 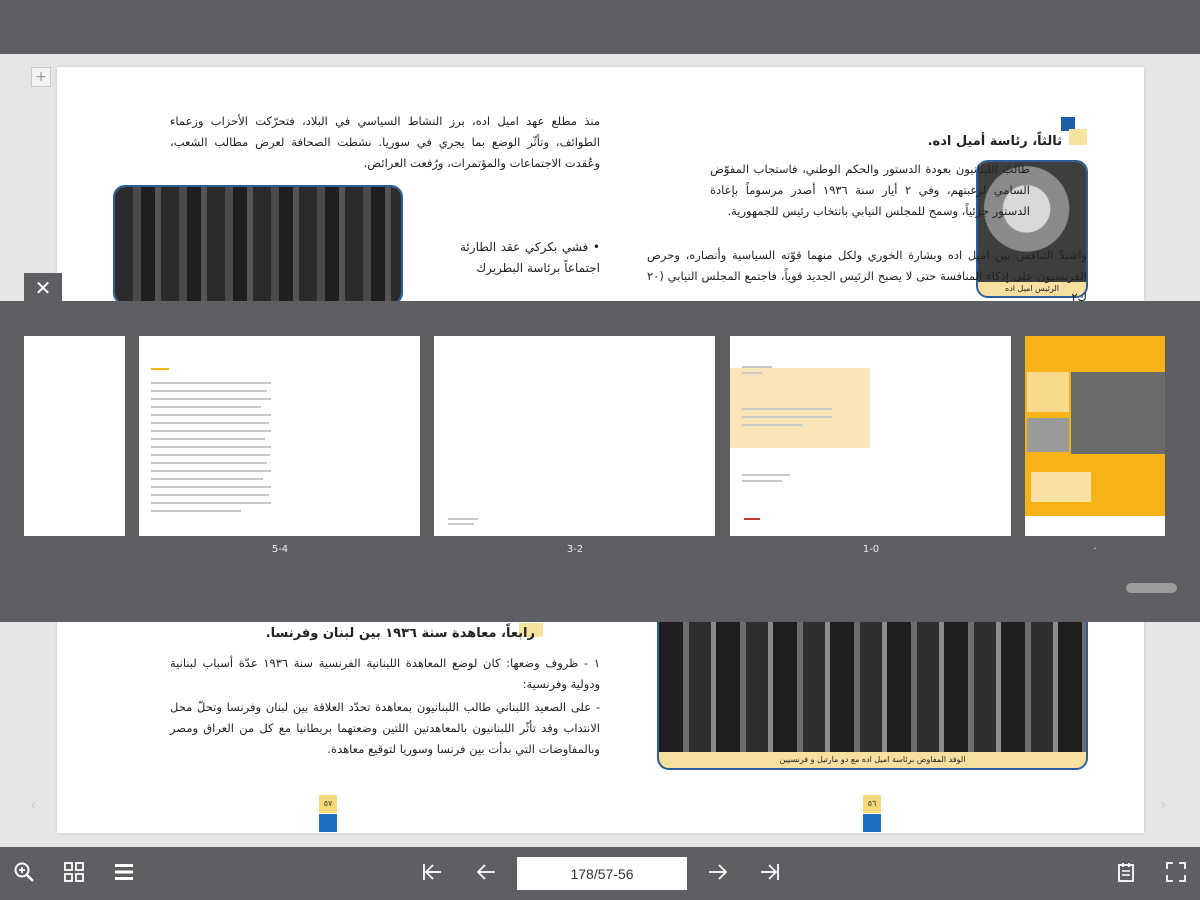 I want to click on next-page-button, so click(x=718, y=873).